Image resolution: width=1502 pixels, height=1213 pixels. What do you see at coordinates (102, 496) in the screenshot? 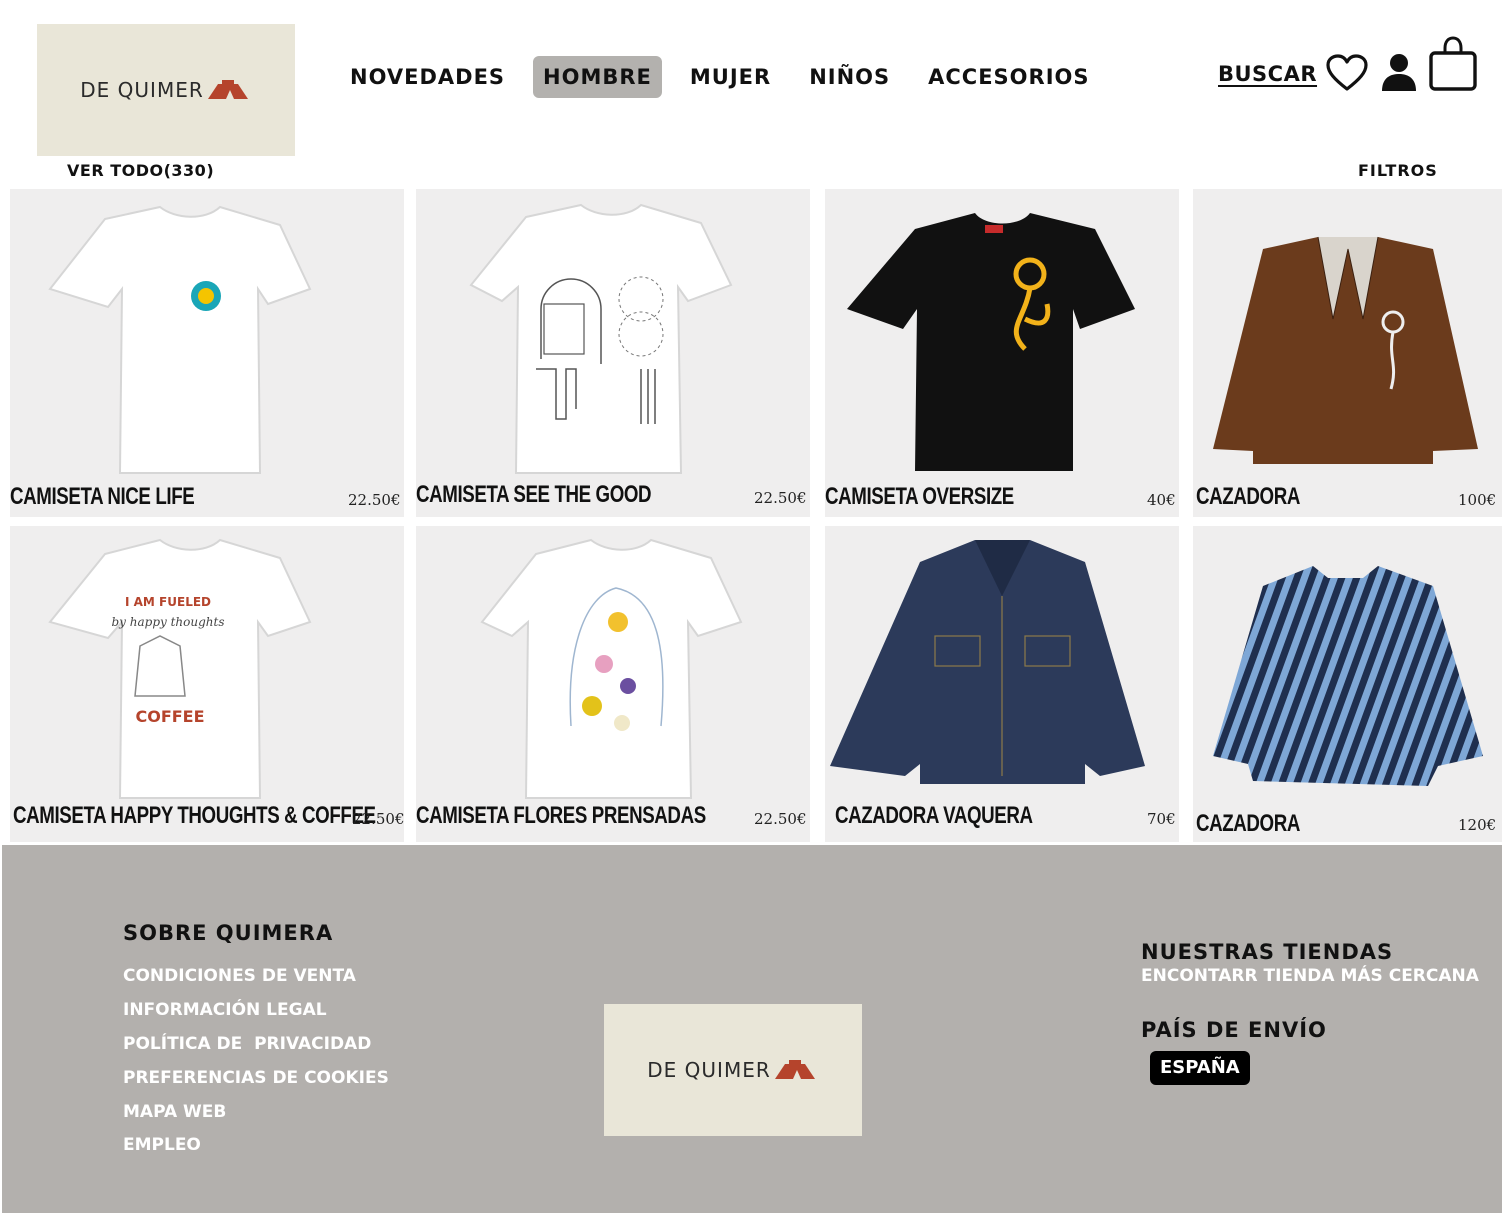
I see `product-name: CAMISETA NICE LIFE` at bounding box center [102, 496].